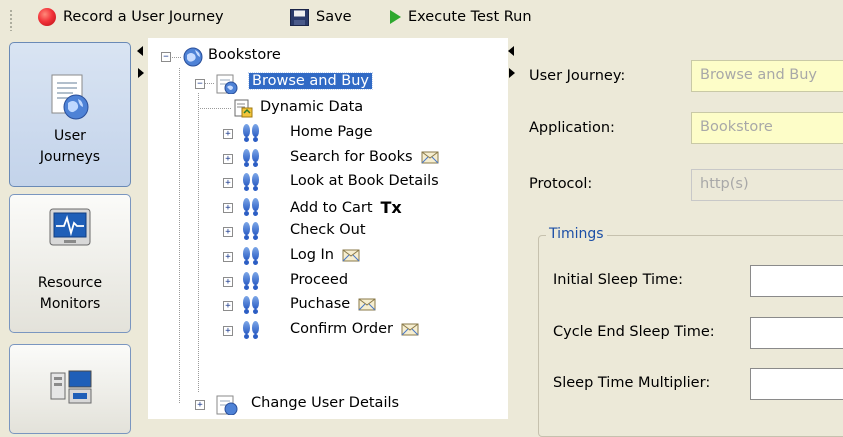 The width and height of the screenshot is (843, 437). I want to click on tree-item-label: Log In, so click(325, 255).